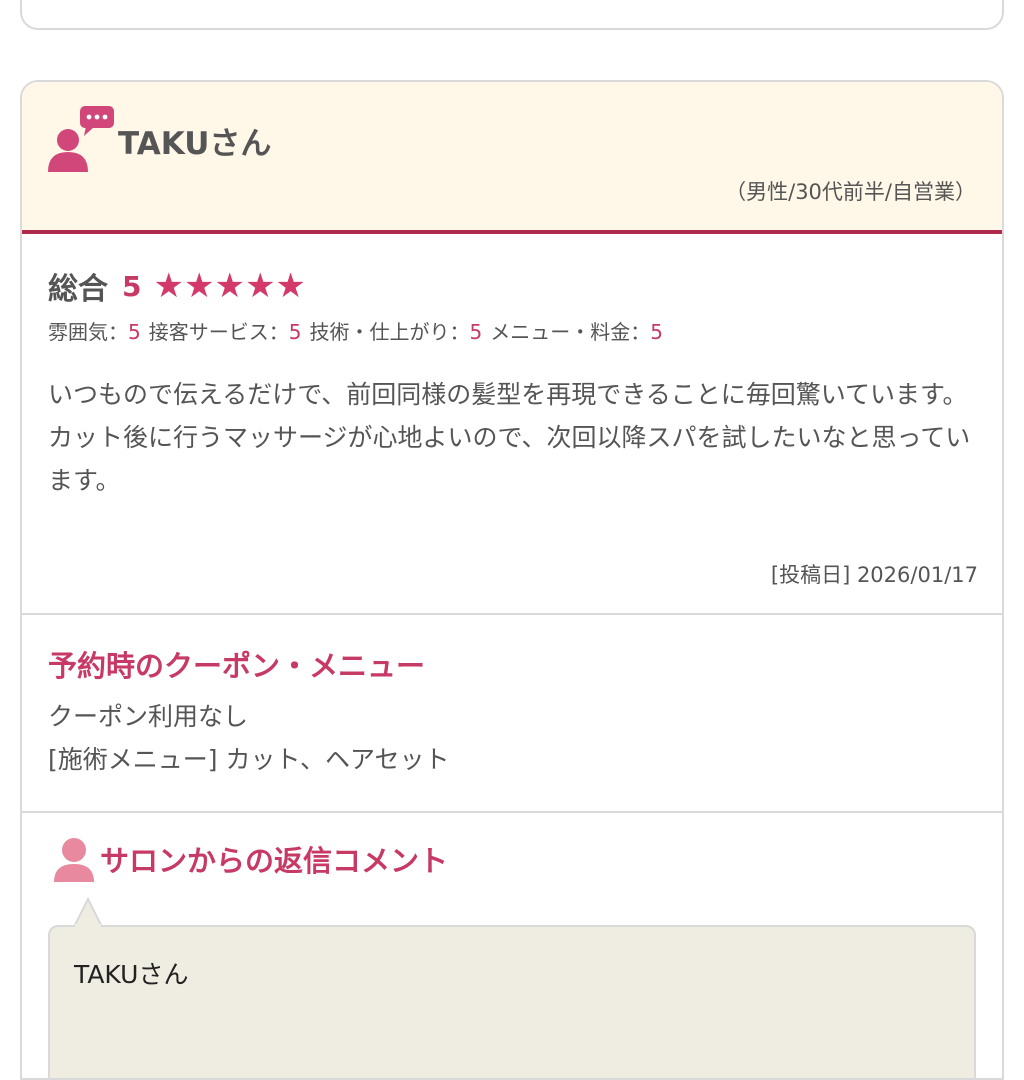  Describe the element at coordinates (850, 192) in the screenshot. I see `reviewer-profile: （男性/30代前半/自営業）` at that location.